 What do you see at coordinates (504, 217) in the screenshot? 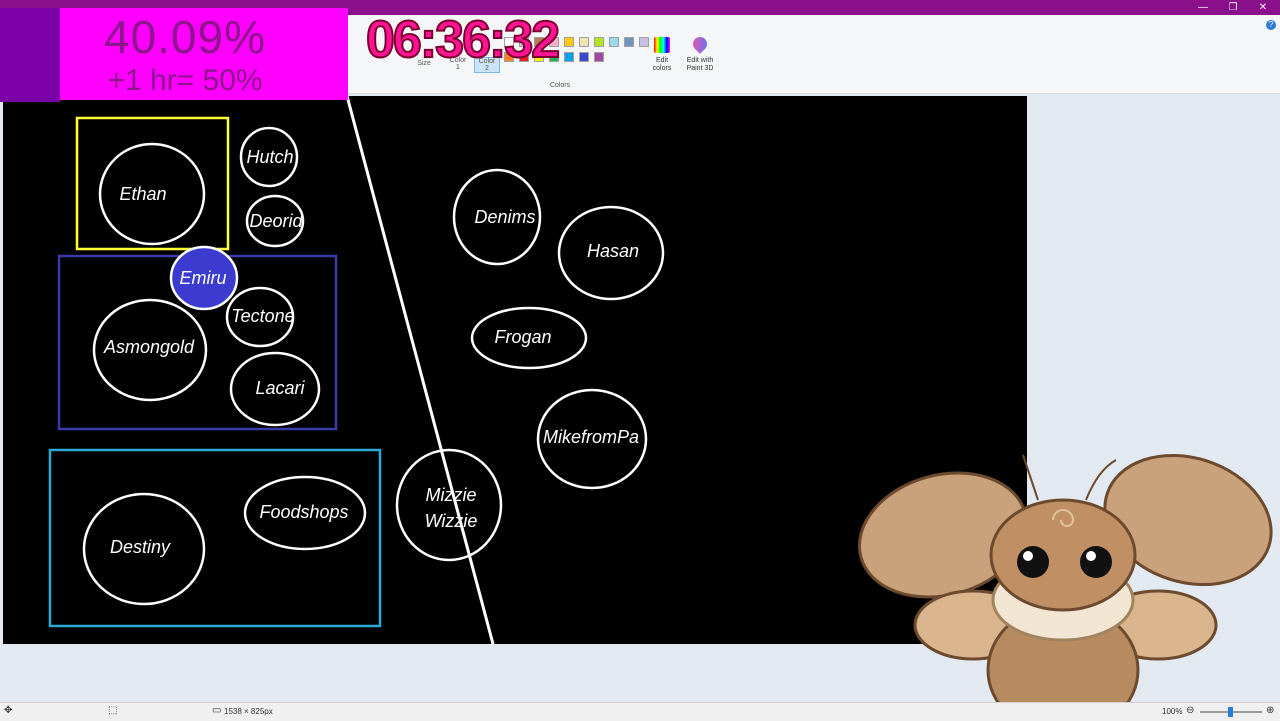
I see `svg-text: Denims` at bounding box center [504, 217].